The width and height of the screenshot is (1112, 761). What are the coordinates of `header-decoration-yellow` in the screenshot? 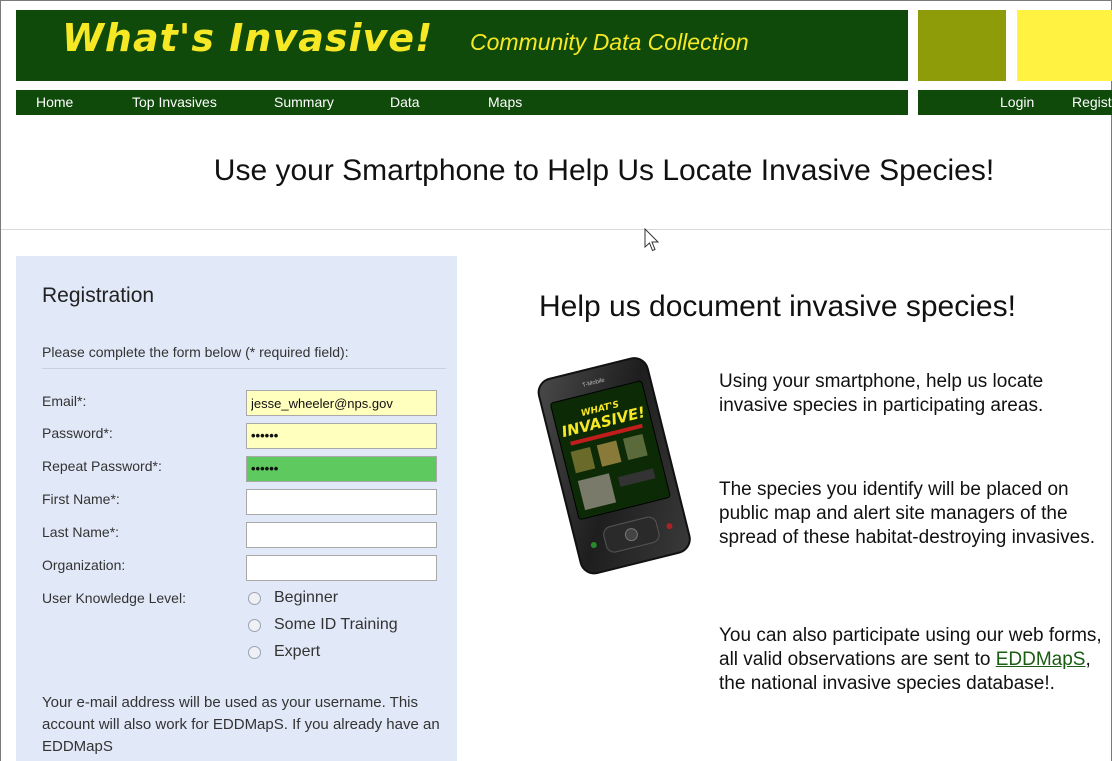 It's located at (1064, 45).